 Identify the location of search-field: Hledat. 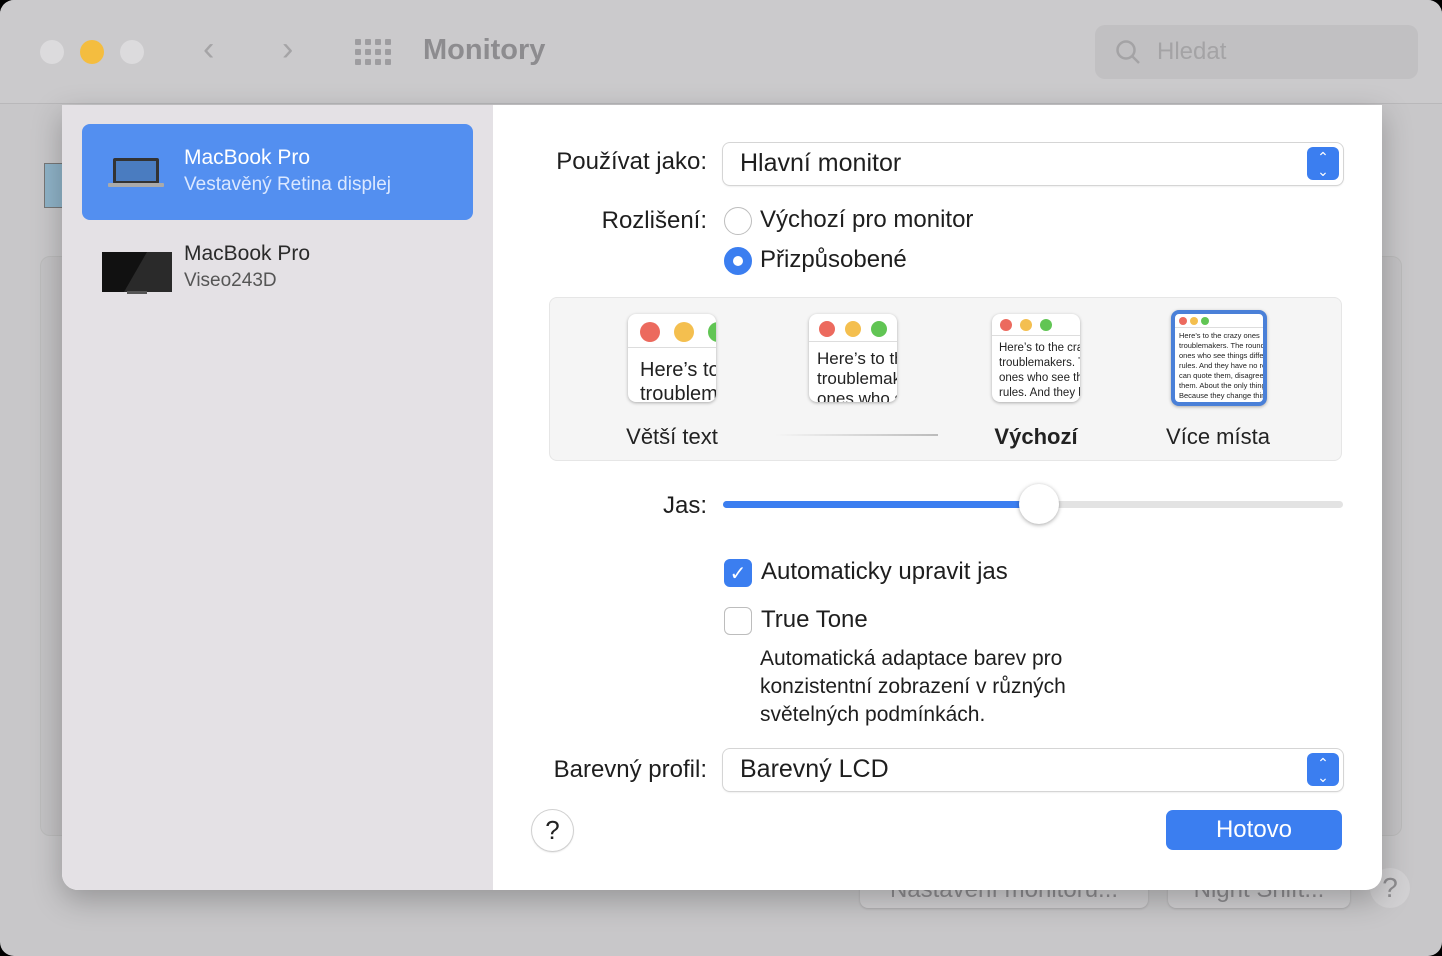
(1256, 52).